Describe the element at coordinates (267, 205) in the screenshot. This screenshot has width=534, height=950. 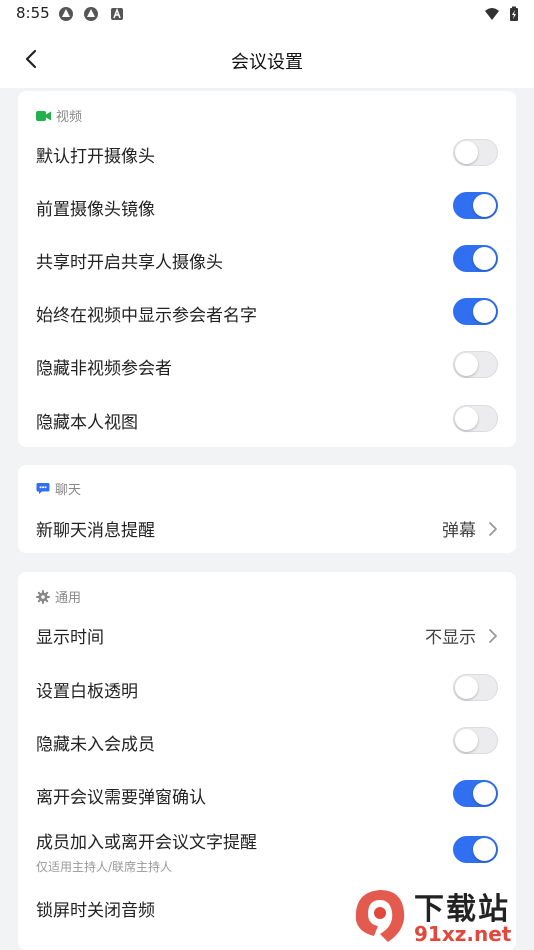
I see `setting-row-front-mirror: 前置摄像头镜像` at that location.